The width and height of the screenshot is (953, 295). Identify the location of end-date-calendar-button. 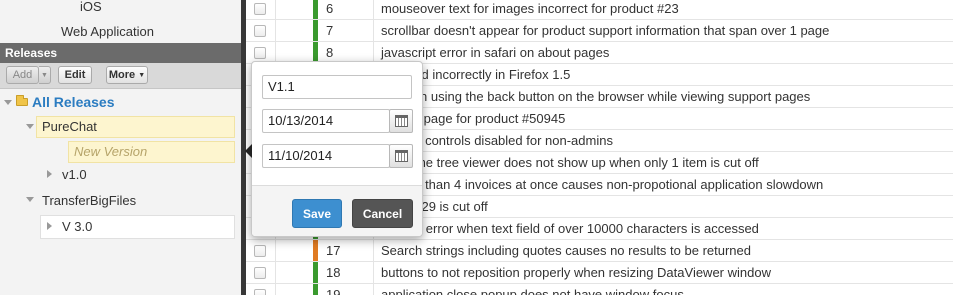
(401, 156).